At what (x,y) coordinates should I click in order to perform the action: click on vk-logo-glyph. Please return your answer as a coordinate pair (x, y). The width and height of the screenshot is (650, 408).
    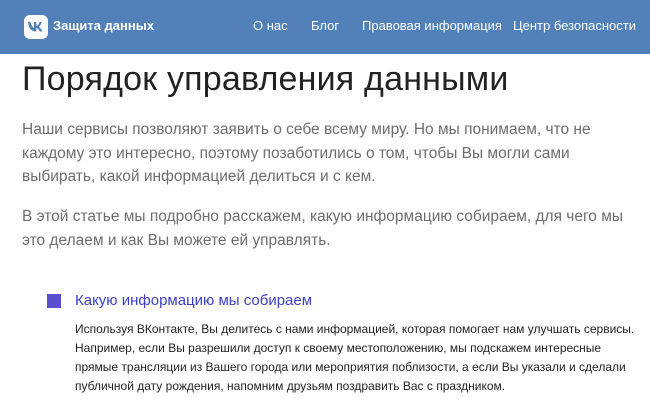
    Looking at the image, I should click on (35, 27).